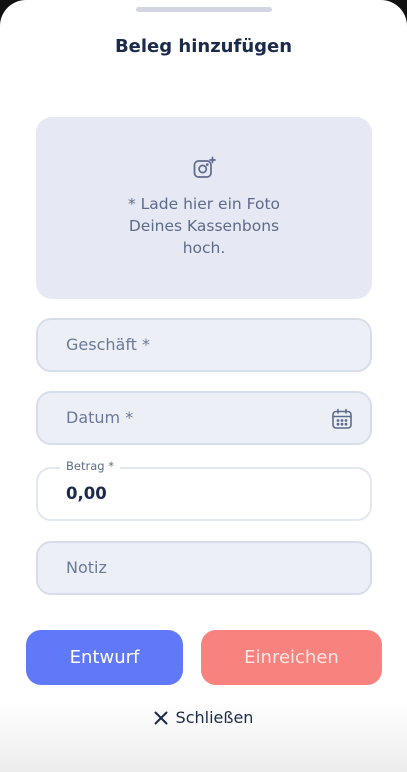 This screenshot has height=772, width=407. Describe the element at coordinates (342, 419) in the screenshot. I see `calendar-icon` at that location.